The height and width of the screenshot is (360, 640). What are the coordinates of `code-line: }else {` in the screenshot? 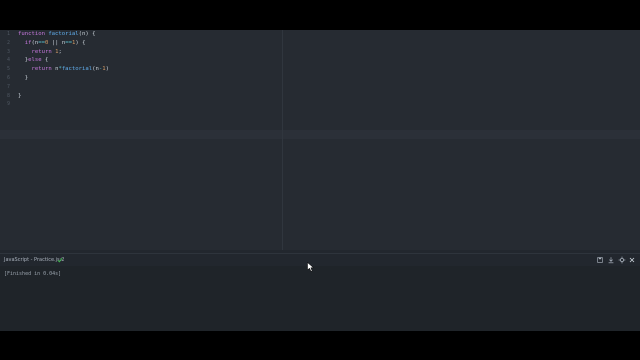 It's located at (33, 60).